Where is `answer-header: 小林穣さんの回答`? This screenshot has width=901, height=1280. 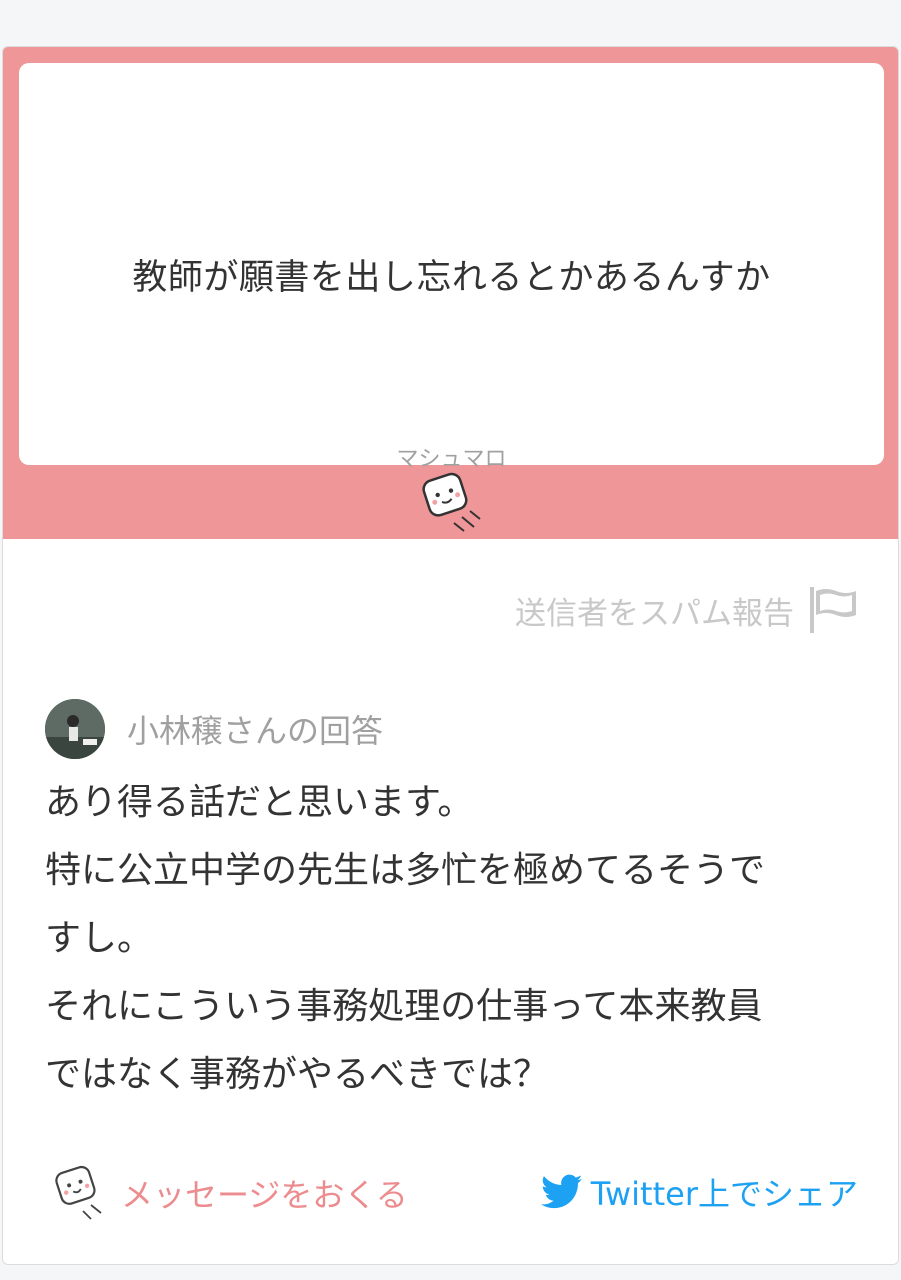 answer-header: 小林穣さんの回答 is located at coordinates (214, 729).